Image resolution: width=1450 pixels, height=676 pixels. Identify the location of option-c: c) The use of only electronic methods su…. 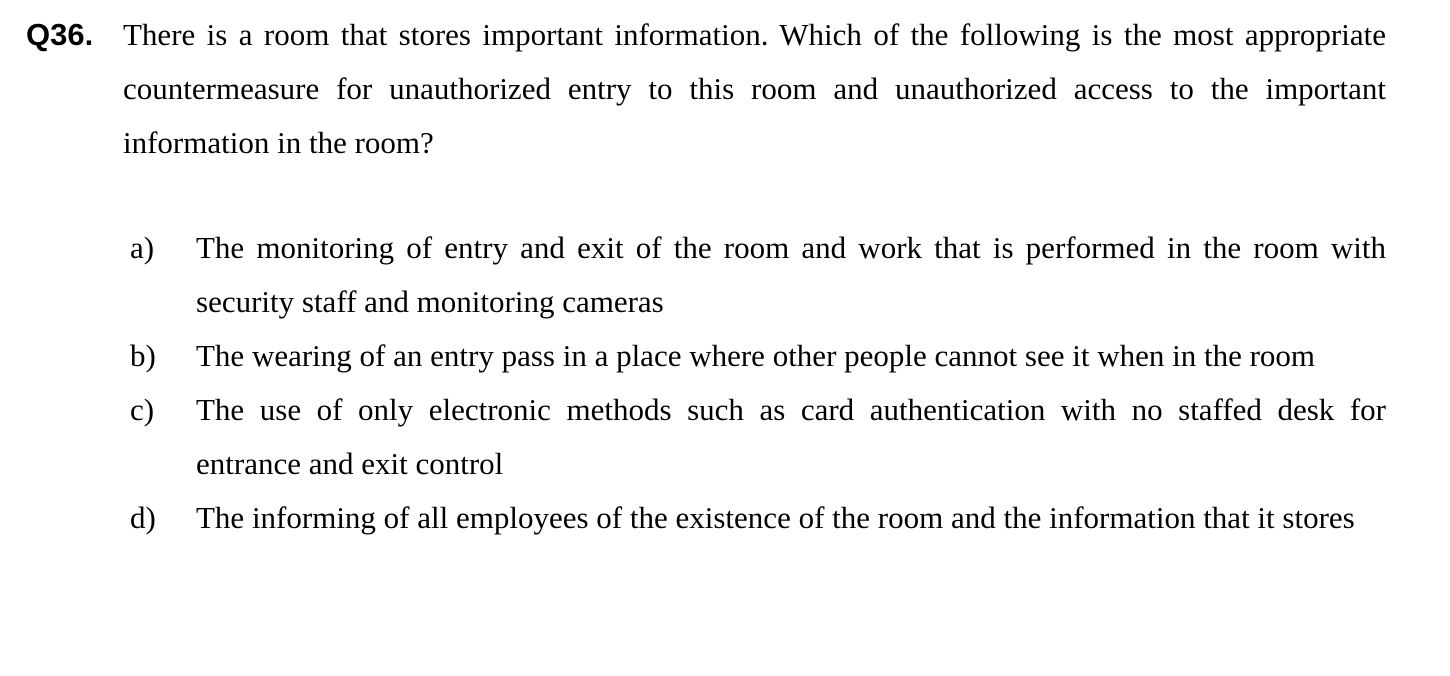
(758, 437).